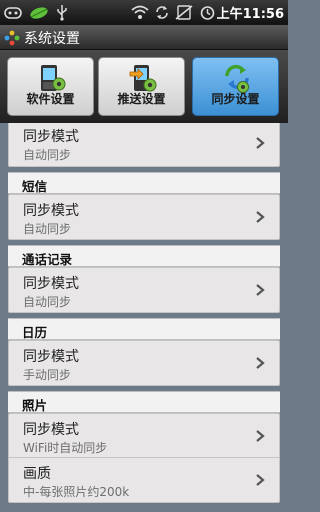 The image size is (320, 512). I want to click on section-title: 通话记录, so click(47, 259).